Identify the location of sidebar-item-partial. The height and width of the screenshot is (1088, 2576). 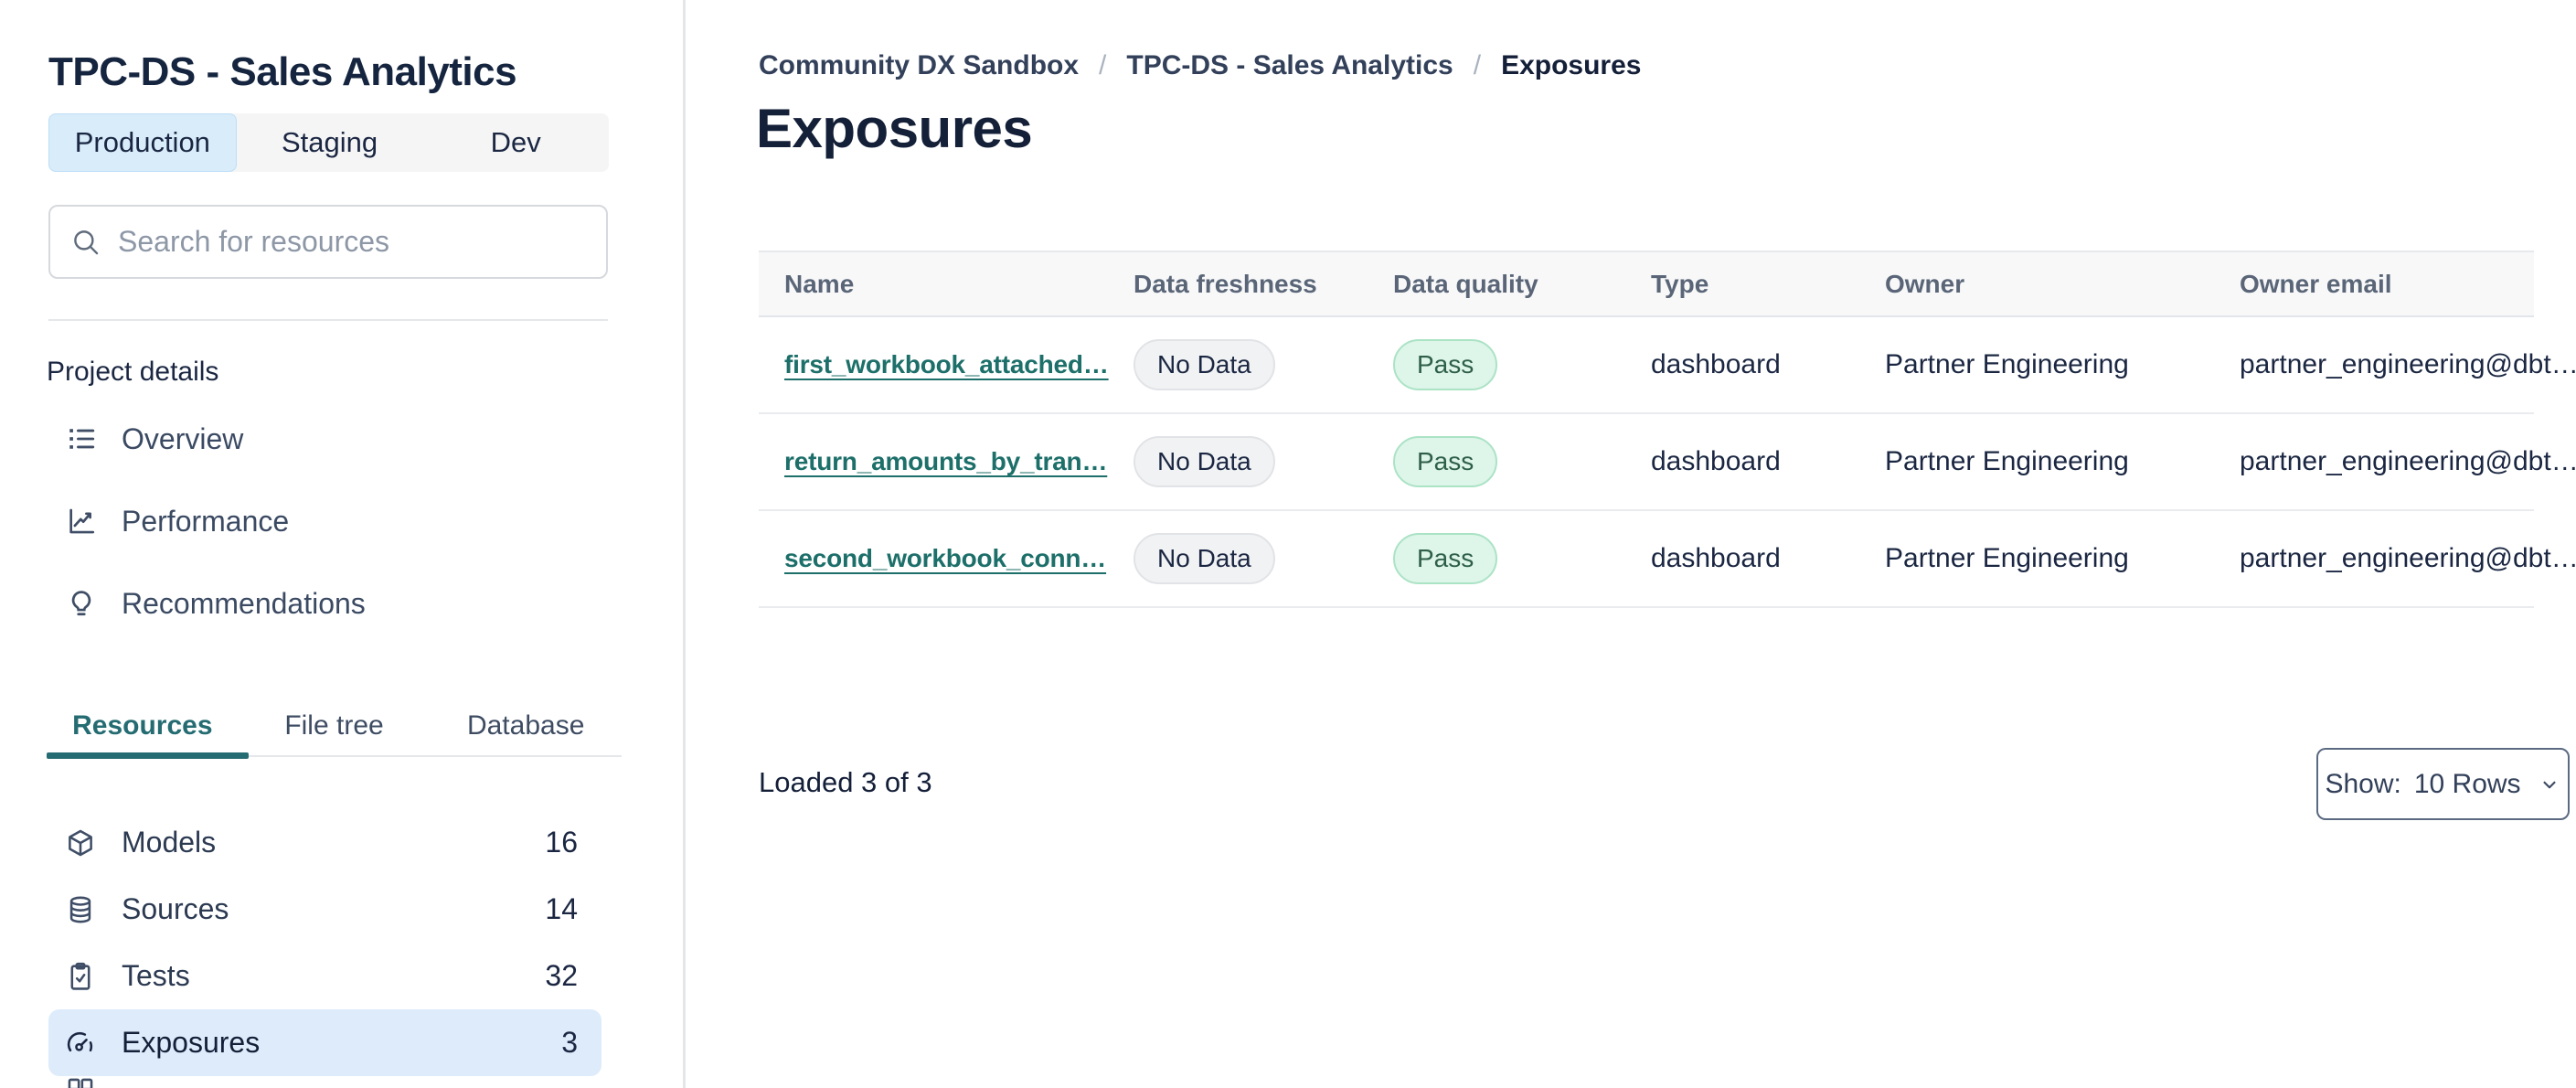
(80, 1081).